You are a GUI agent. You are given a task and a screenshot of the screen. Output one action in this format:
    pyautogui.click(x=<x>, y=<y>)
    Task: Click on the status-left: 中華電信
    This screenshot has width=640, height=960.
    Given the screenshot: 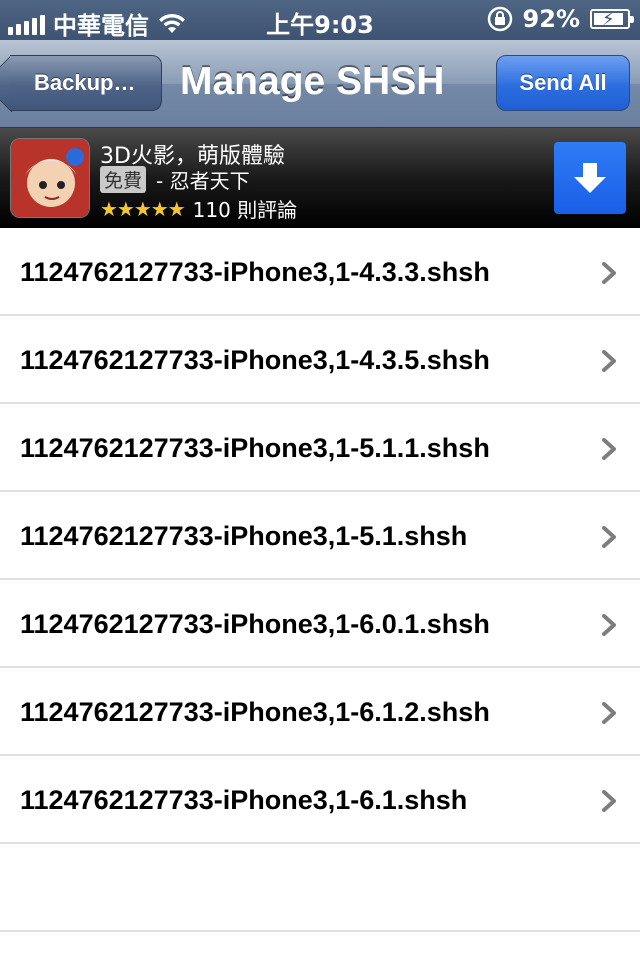 What is the action you would take?
    pyautogui.click(x=97, y=23)
    